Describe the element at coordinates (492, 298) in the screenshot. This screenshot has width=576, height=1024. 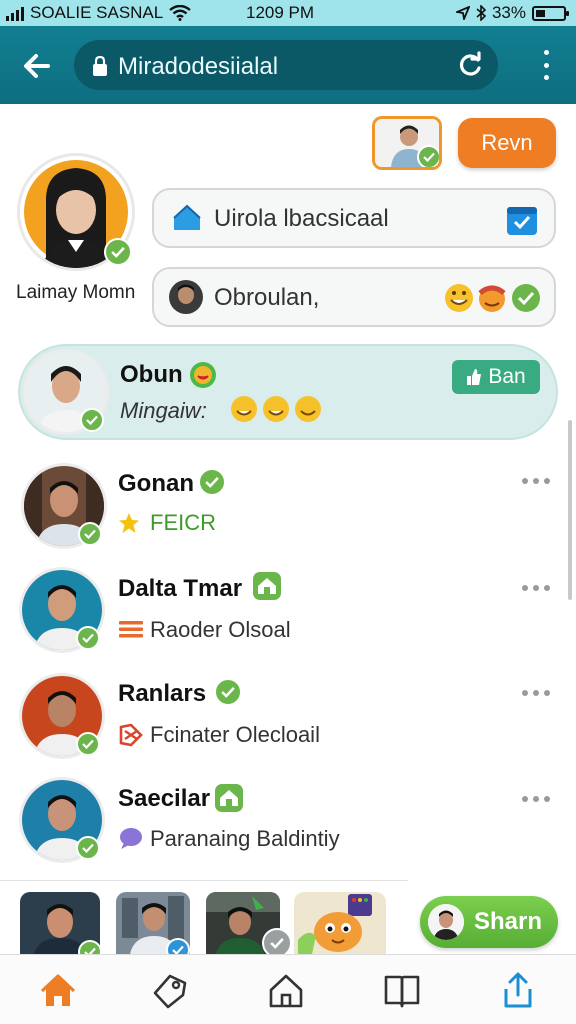
I see `emoji-reactions-icon` at that location.